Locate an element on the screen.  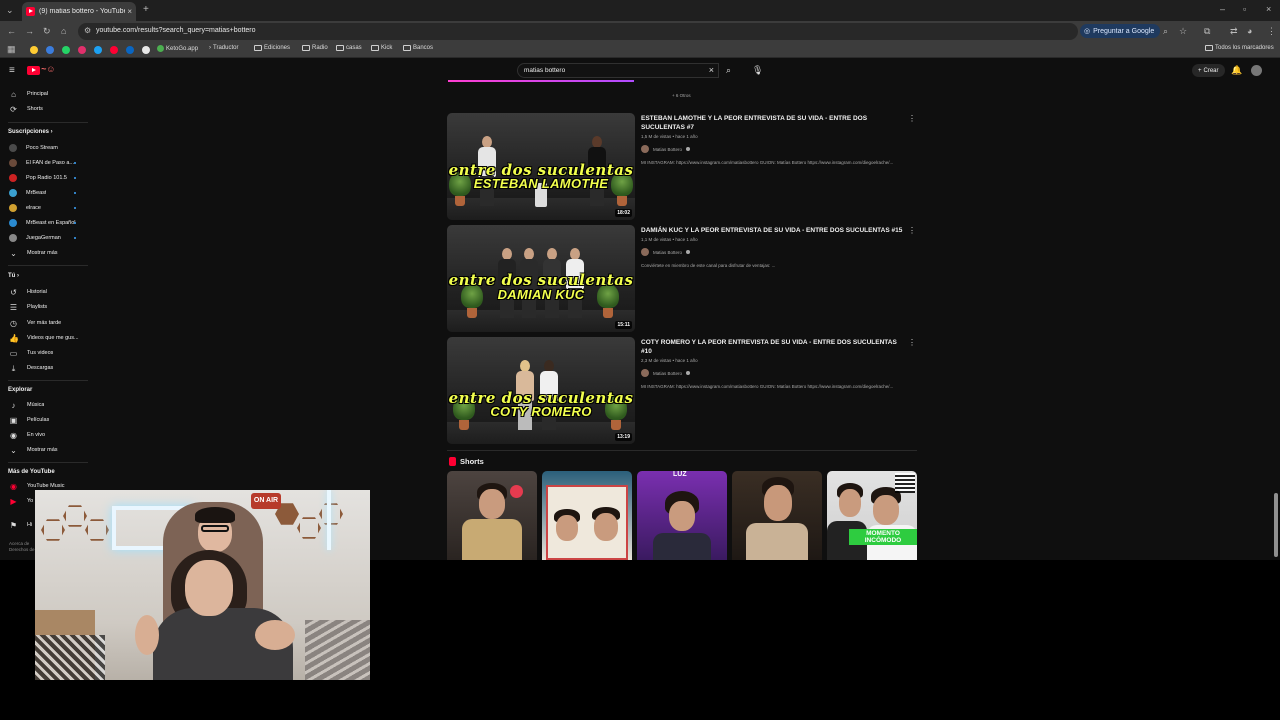
all-bookmarks: Todos los marcadores is located at coordinates (1239, 48).